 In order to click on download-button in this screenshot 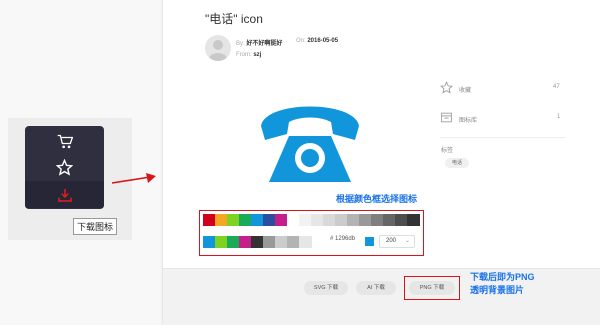, I will do `click(64, 194)`.